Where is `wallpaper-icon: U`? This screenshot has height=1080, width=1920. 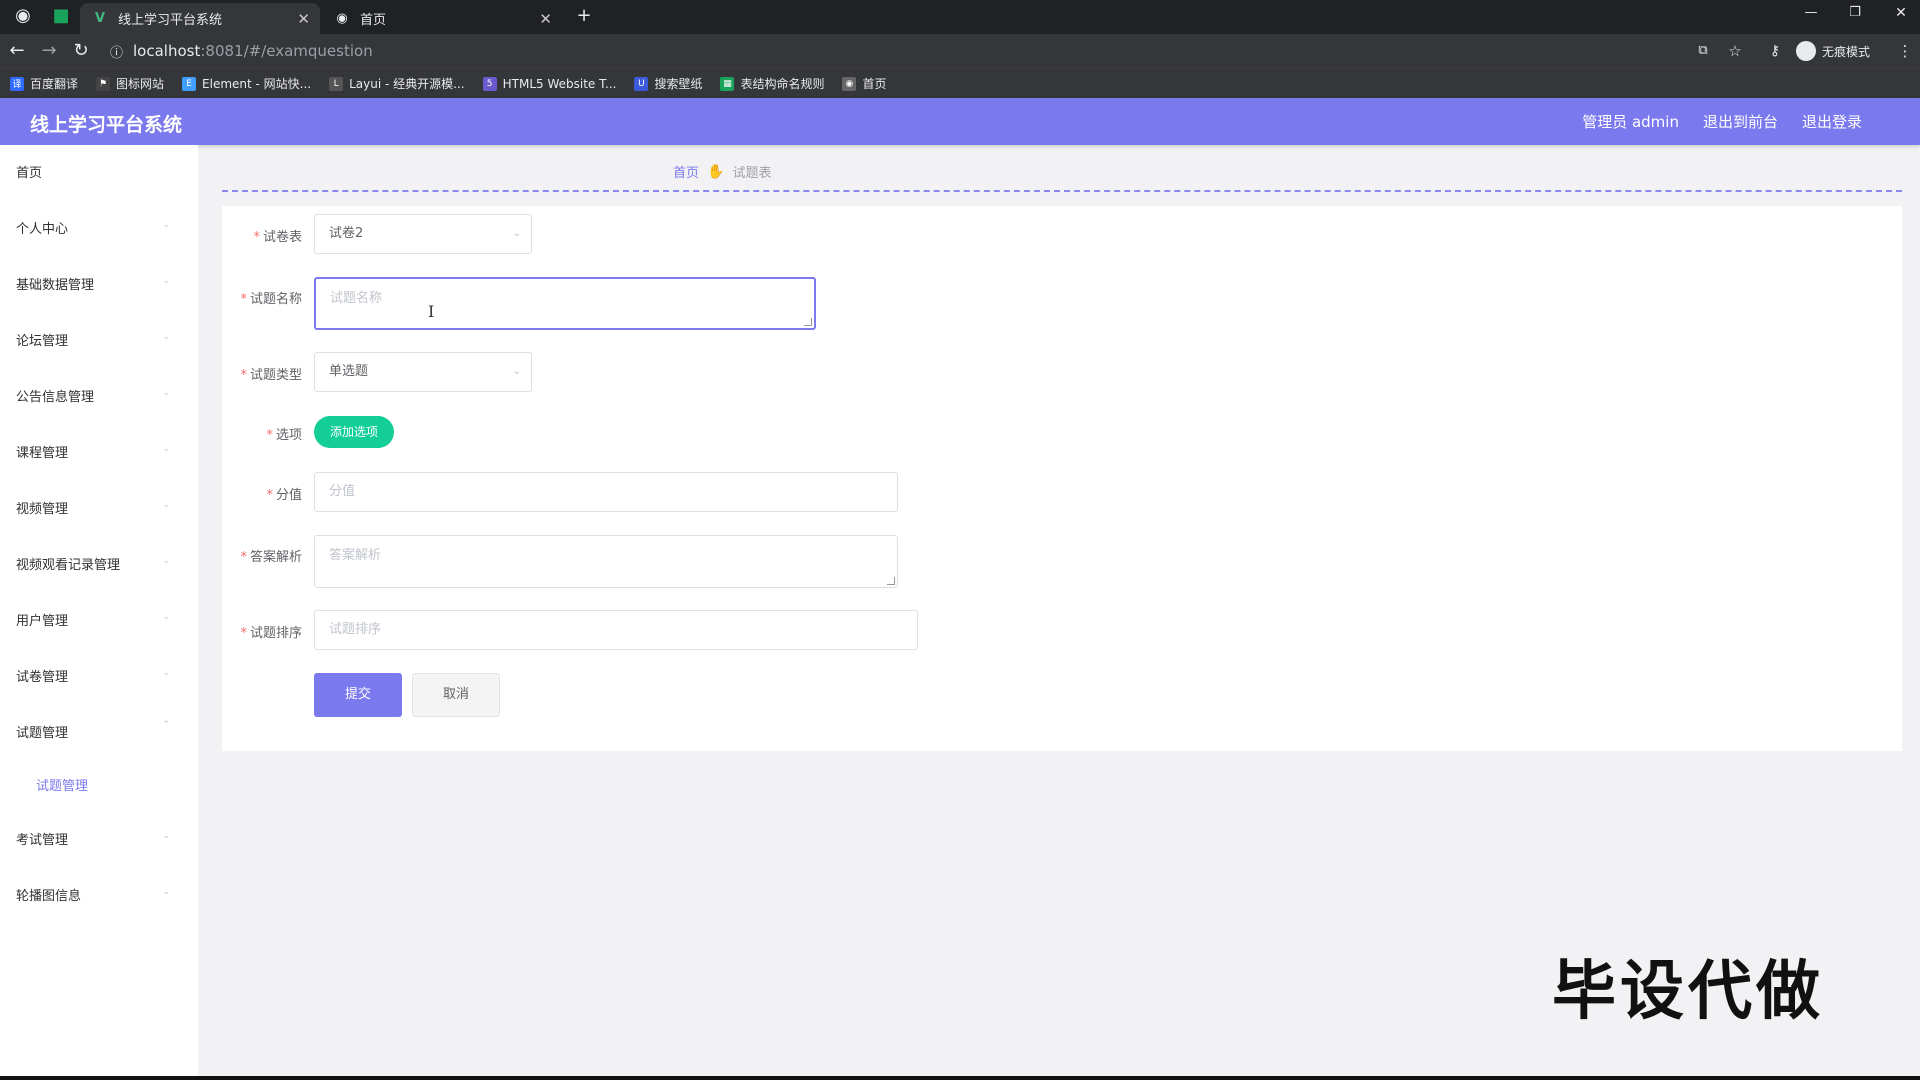 wallpaper-icon: U is located at coordinates (641, 83).